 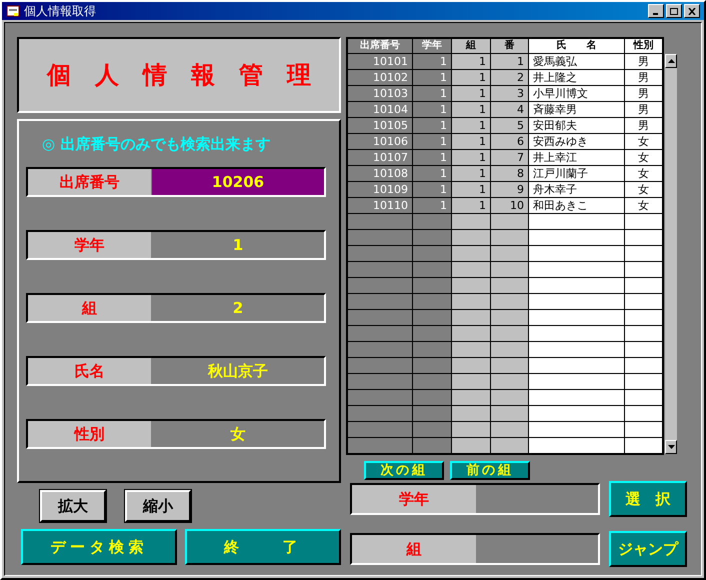 I want to click on close-button, so click(x=692, y=11).